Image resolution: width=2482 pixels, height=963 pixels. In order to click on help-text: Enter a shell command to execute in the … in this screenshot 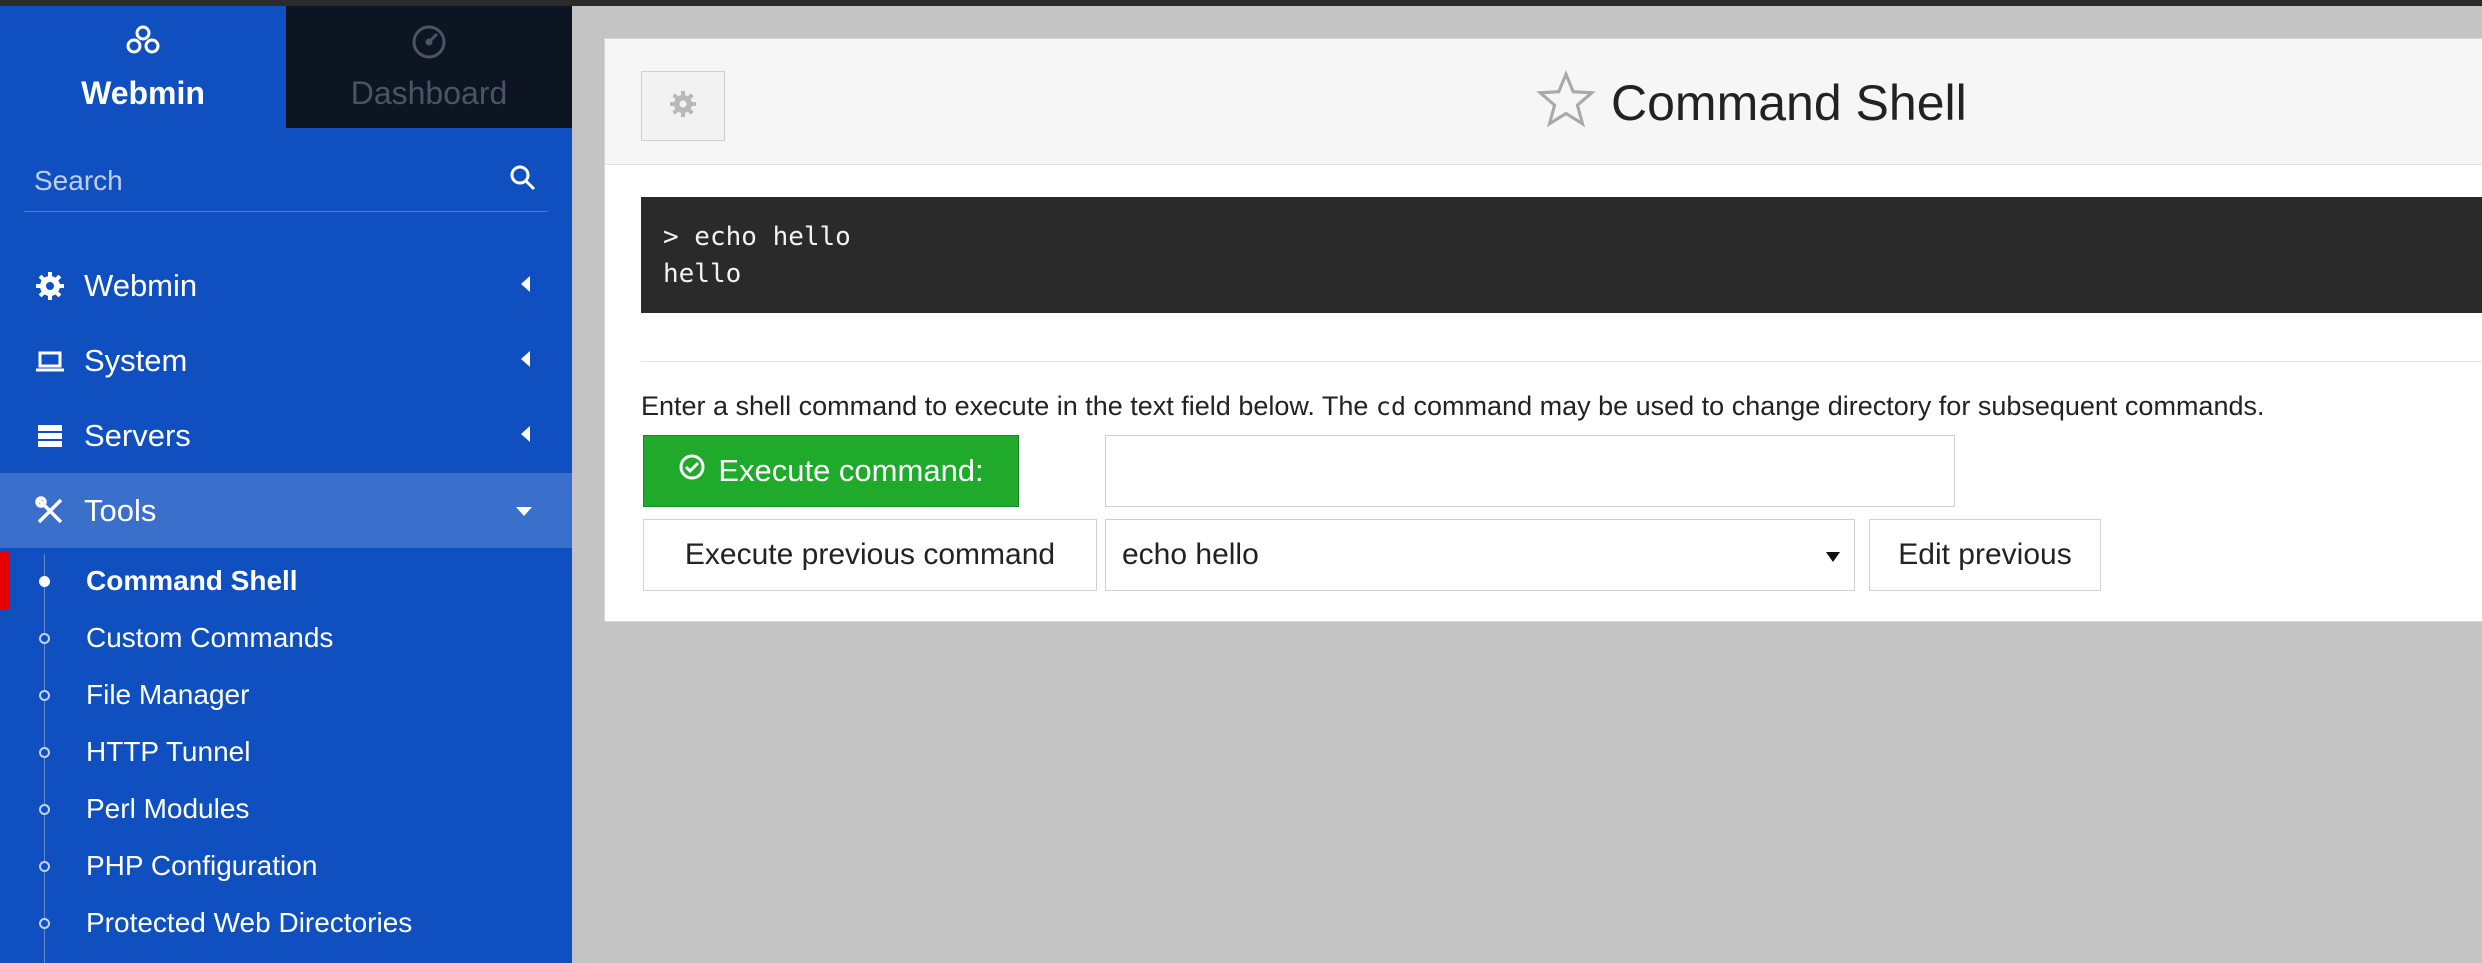, I will do `click(1452, 406)`.